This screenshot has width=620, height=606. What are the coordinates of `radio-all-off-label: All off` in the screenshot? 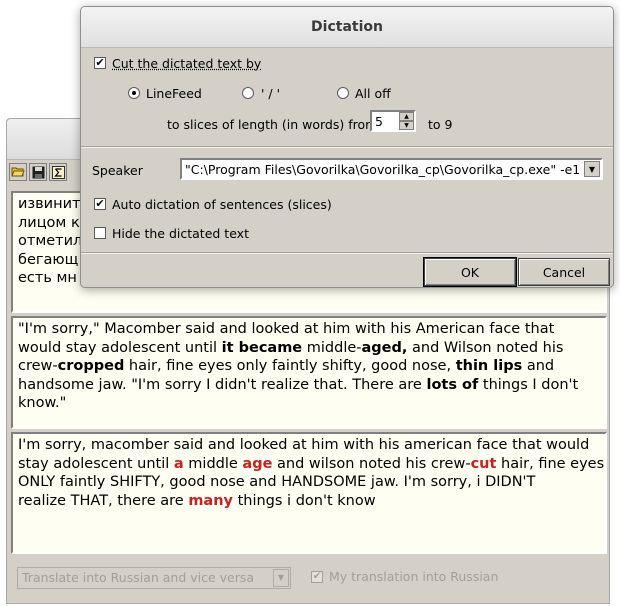 It's located at (373, 93).